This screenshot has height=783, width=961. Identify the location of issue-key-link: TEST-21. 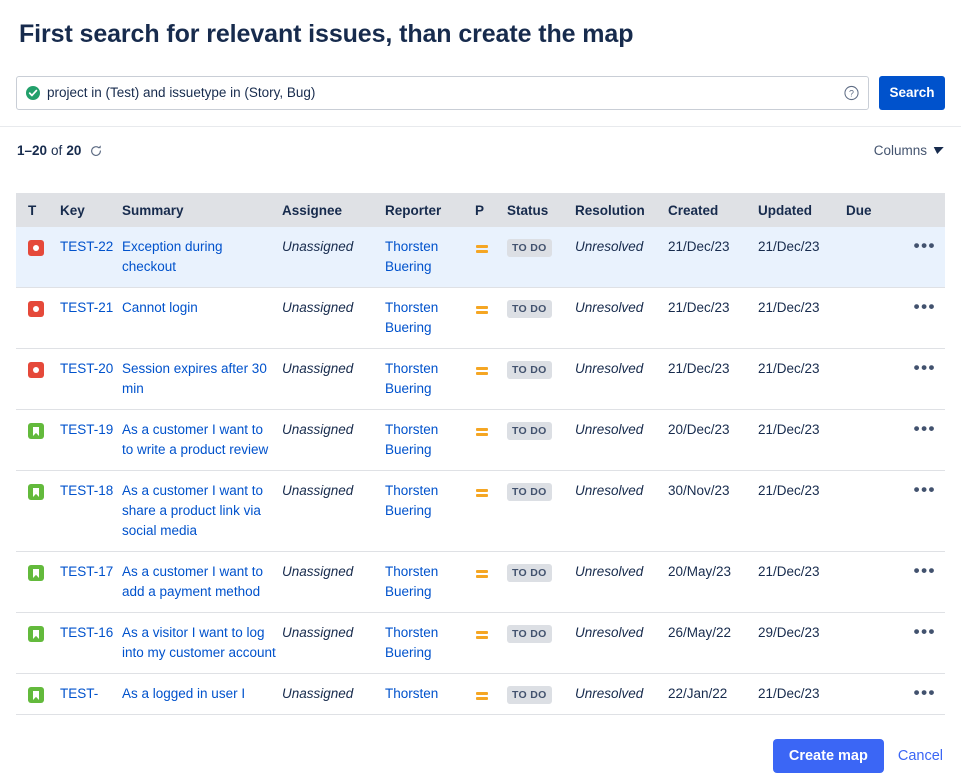
(86, 307).